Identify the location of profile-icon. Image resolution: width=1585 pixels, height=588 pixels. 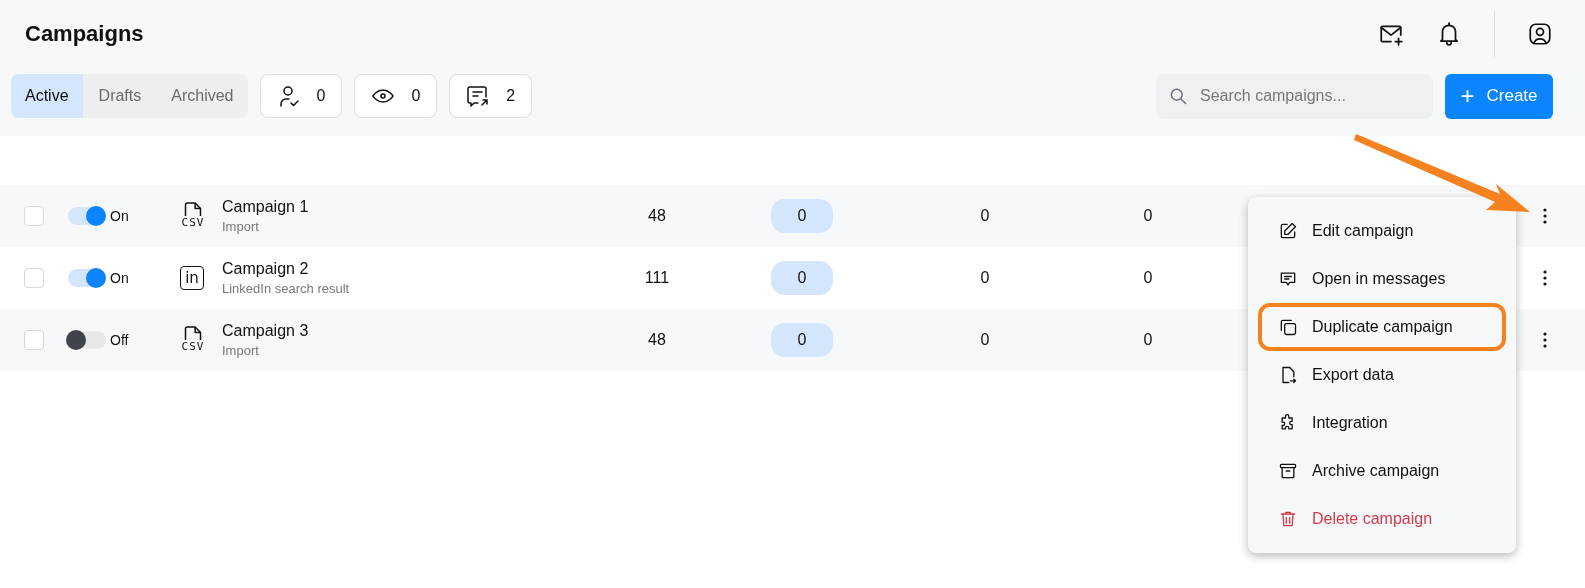
(1540, 34).